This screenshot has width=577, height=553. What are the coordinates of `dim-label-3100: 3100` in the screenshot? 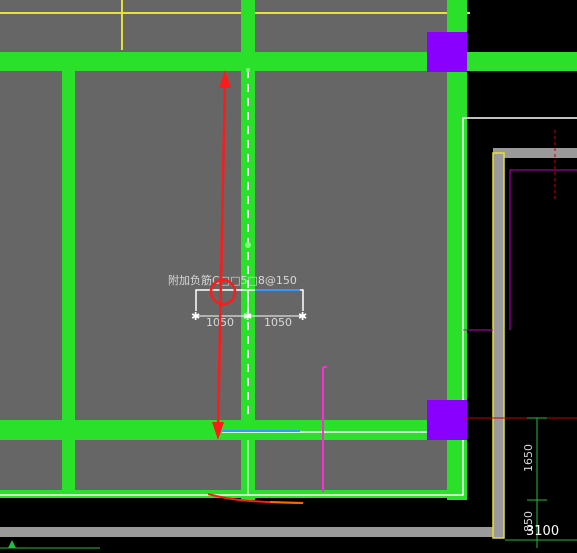 It's located at (542, 531).